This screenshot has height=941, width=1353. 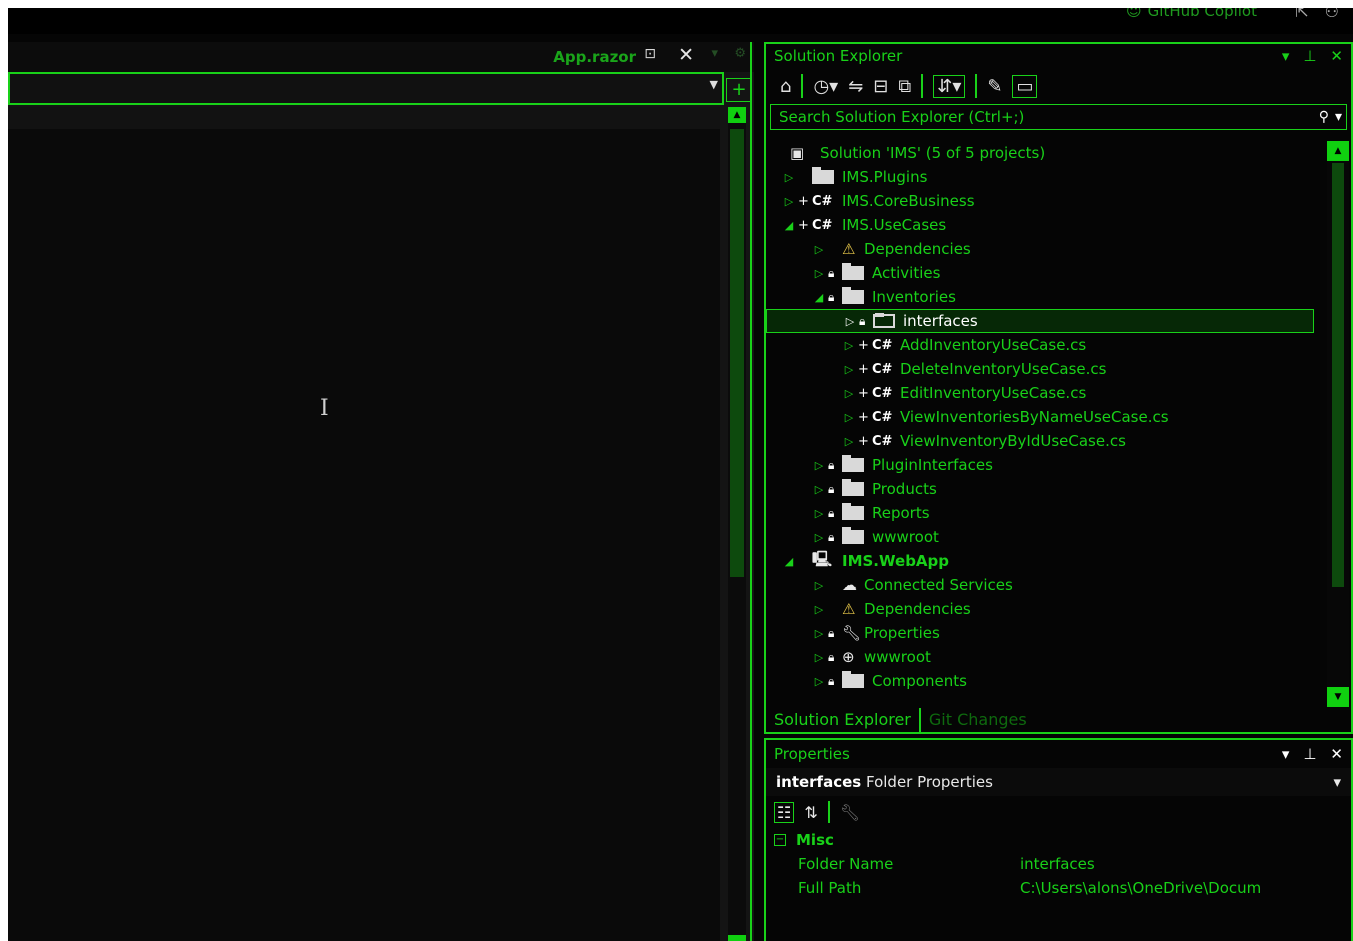 I want to click on categorized-icon: ☷, so click(x=784, y=812).